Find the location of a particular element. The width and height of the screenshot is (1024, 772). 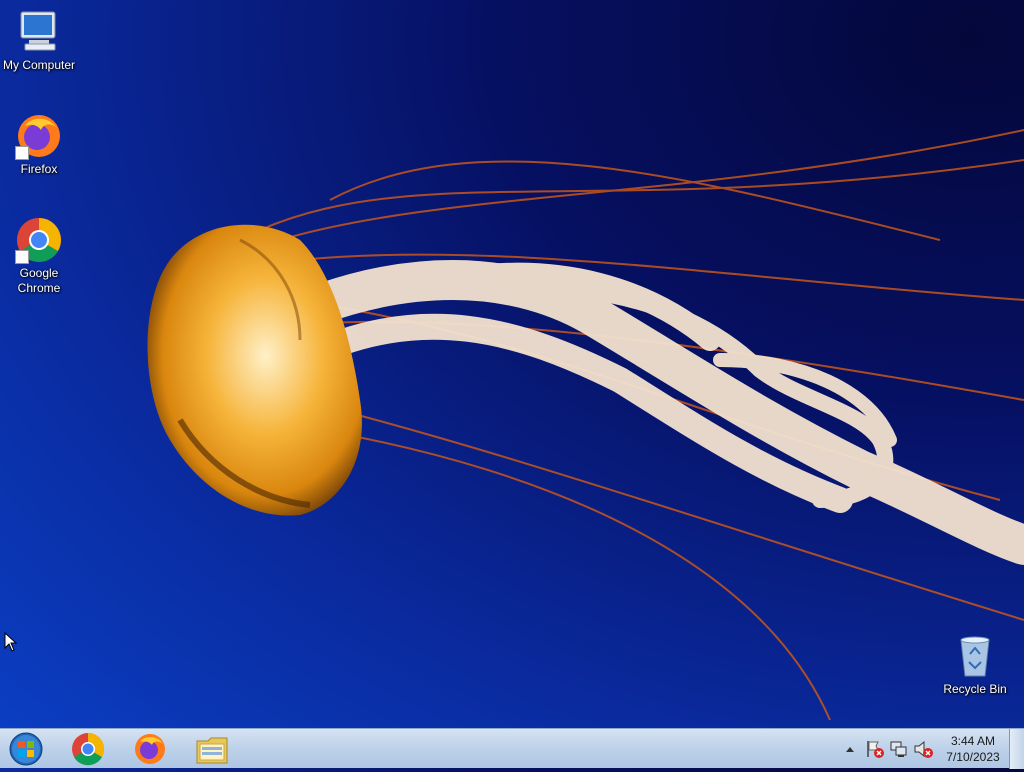

file-explorer-icon is located at coordinates (212, 750).